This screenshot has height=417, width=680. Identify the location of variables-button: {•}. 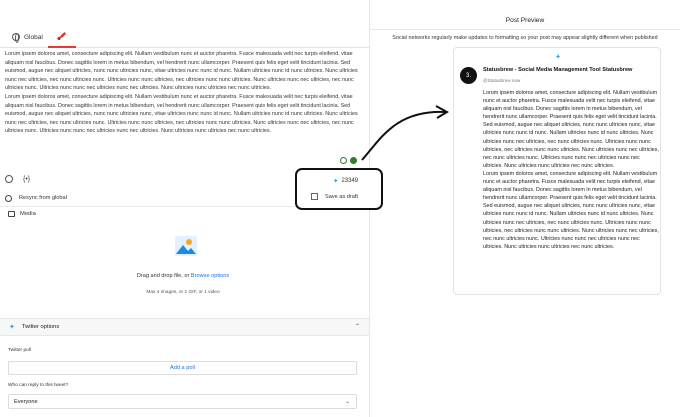
(26, 179).